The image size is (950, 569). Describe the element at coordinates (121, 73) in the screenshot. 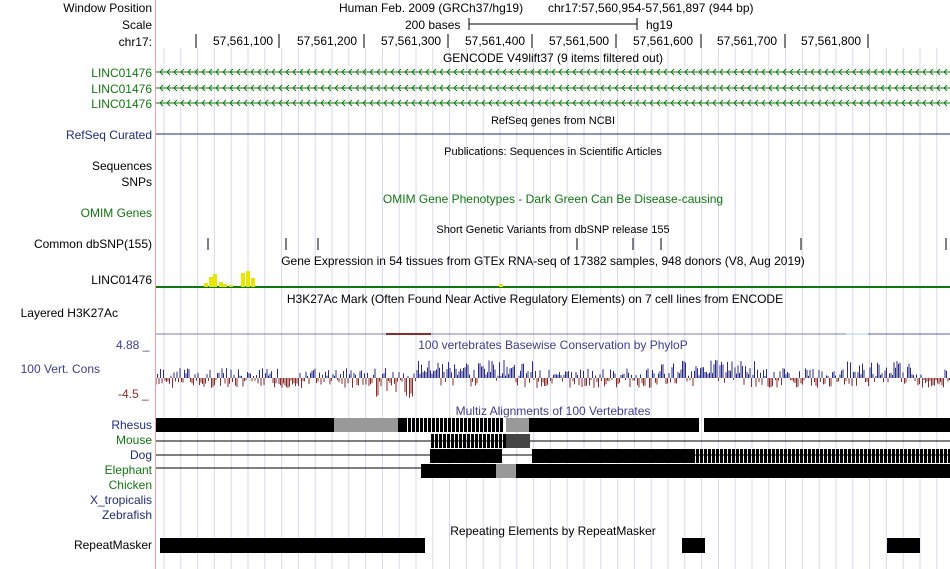

I see `gencode-label-1: LINC01476` at that location.